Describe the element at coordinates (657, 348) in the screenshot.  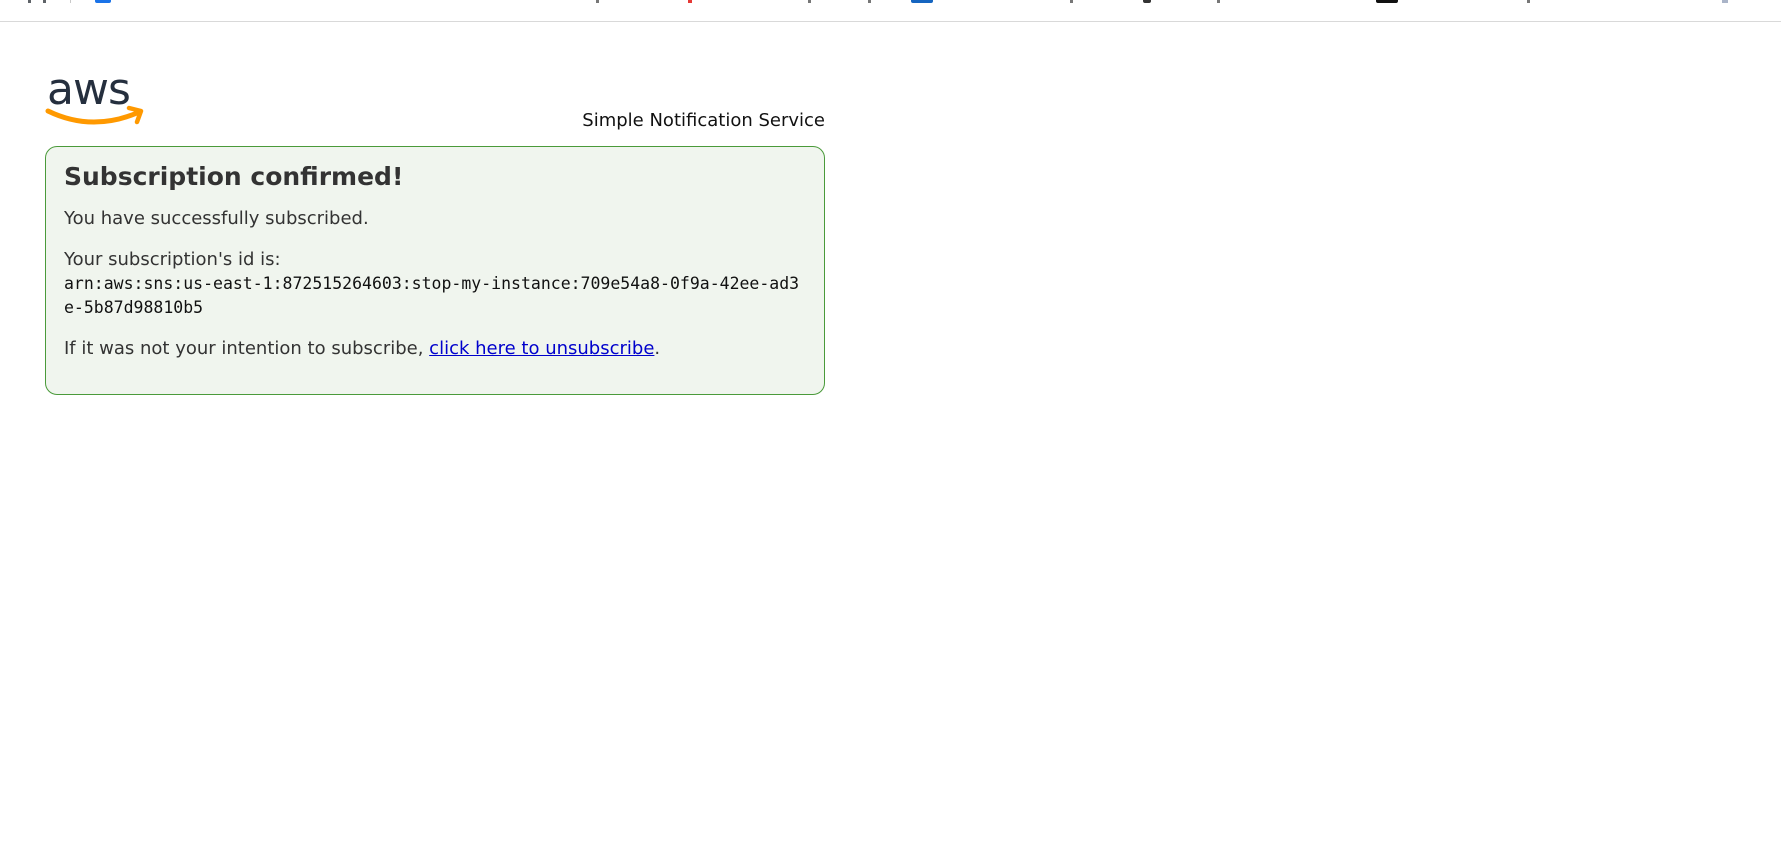
I see `unsubscribe-suffix: .` at that location.